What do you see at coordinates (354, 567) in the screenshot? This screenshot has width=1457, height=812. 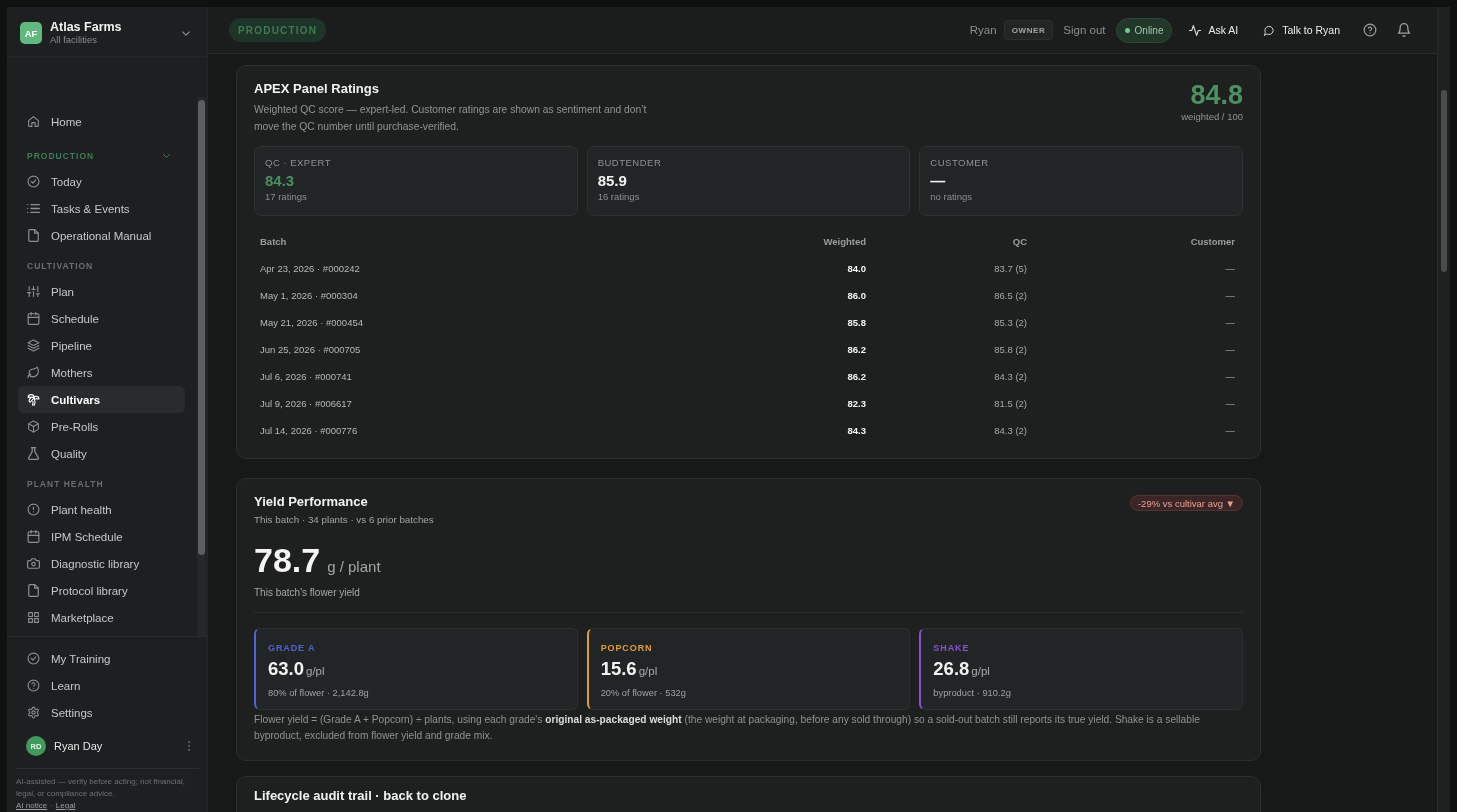 I see `yield-unit: g / plant` at bounding box center [354, 567].